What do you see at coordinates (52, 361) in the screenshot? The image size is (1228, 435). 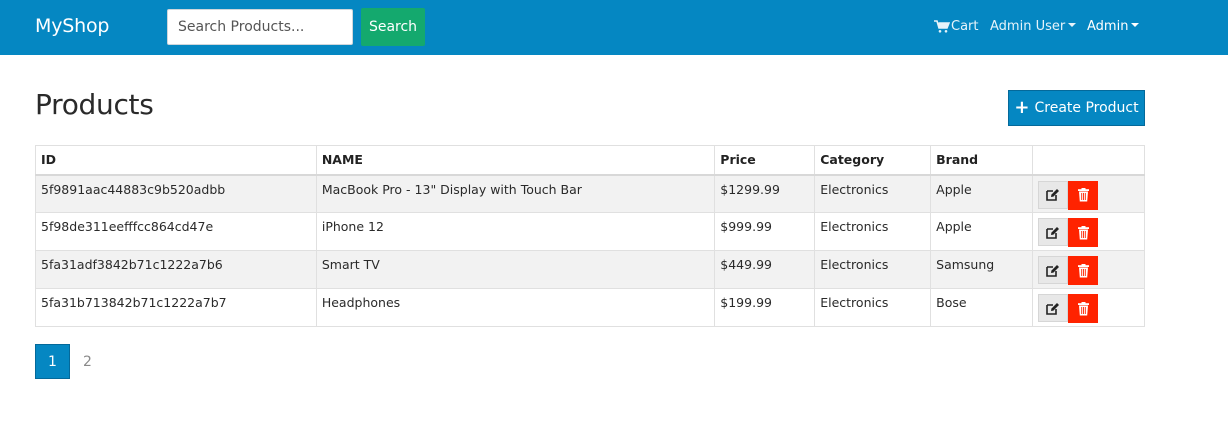 I see `page-link-1: 1` at bounding box center [52, 361].